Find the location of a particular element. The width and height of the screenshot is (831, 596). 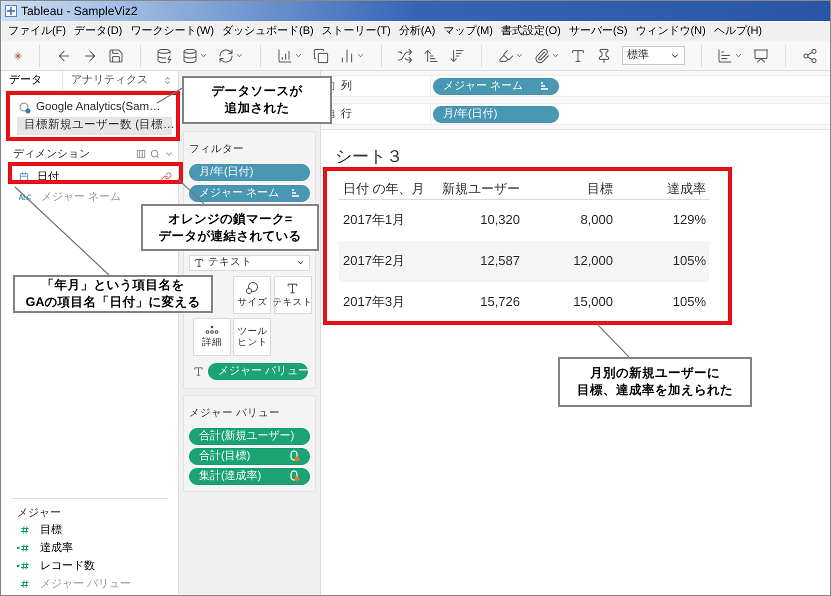

save-icon is located at coordinates (116, 56).